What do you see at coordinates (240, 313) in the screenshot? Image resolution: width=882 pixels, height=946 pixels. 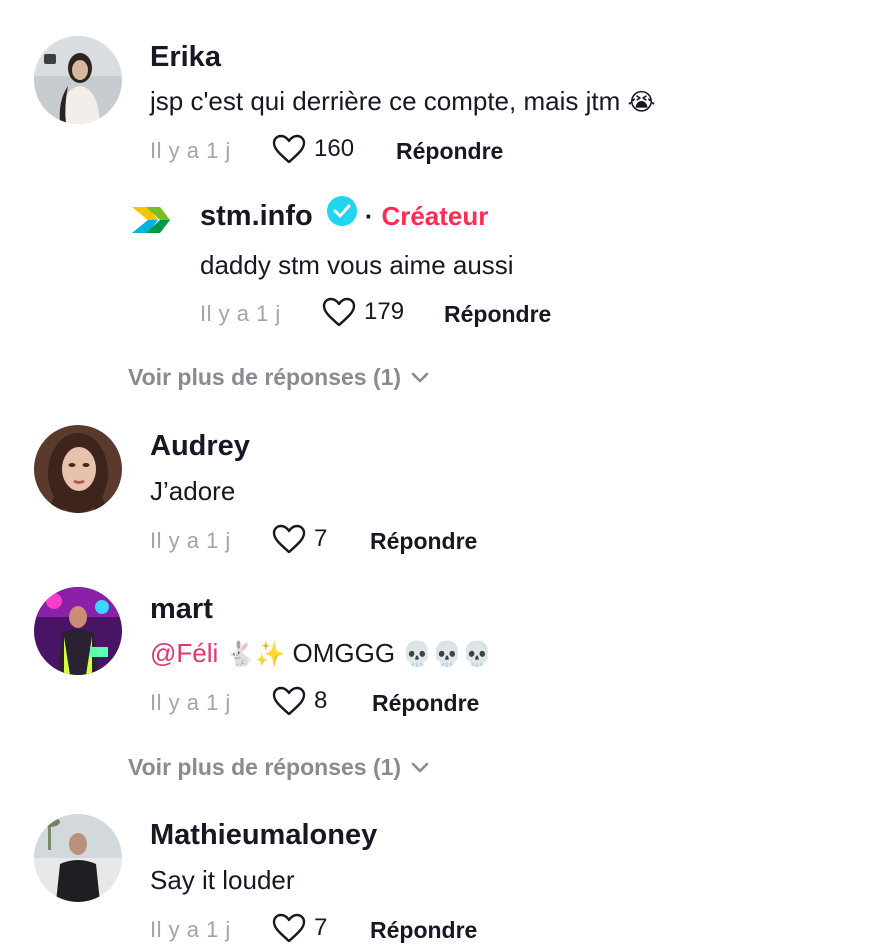 I see `reply-timestamp: Il y a 1 j` at bounding box center [240, 313].